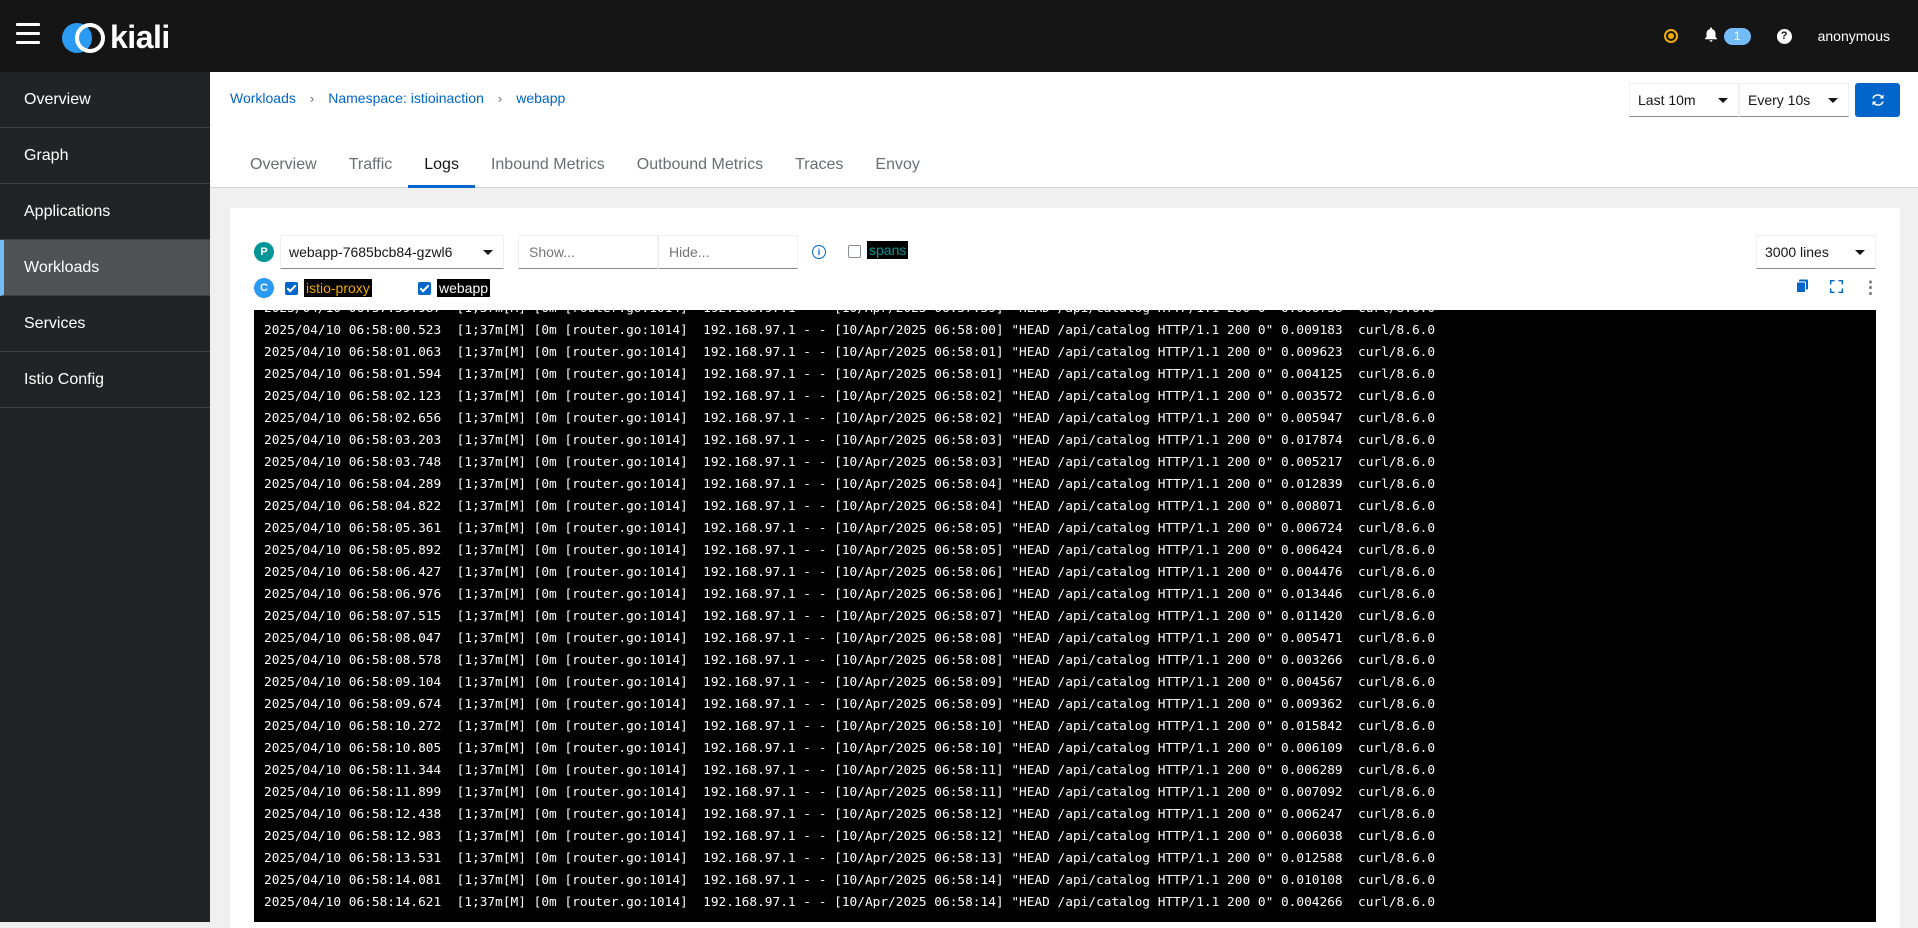 The image size is (1918, 928). I want to click on breadcrumb-webapp: webapp, so click(540, 98).